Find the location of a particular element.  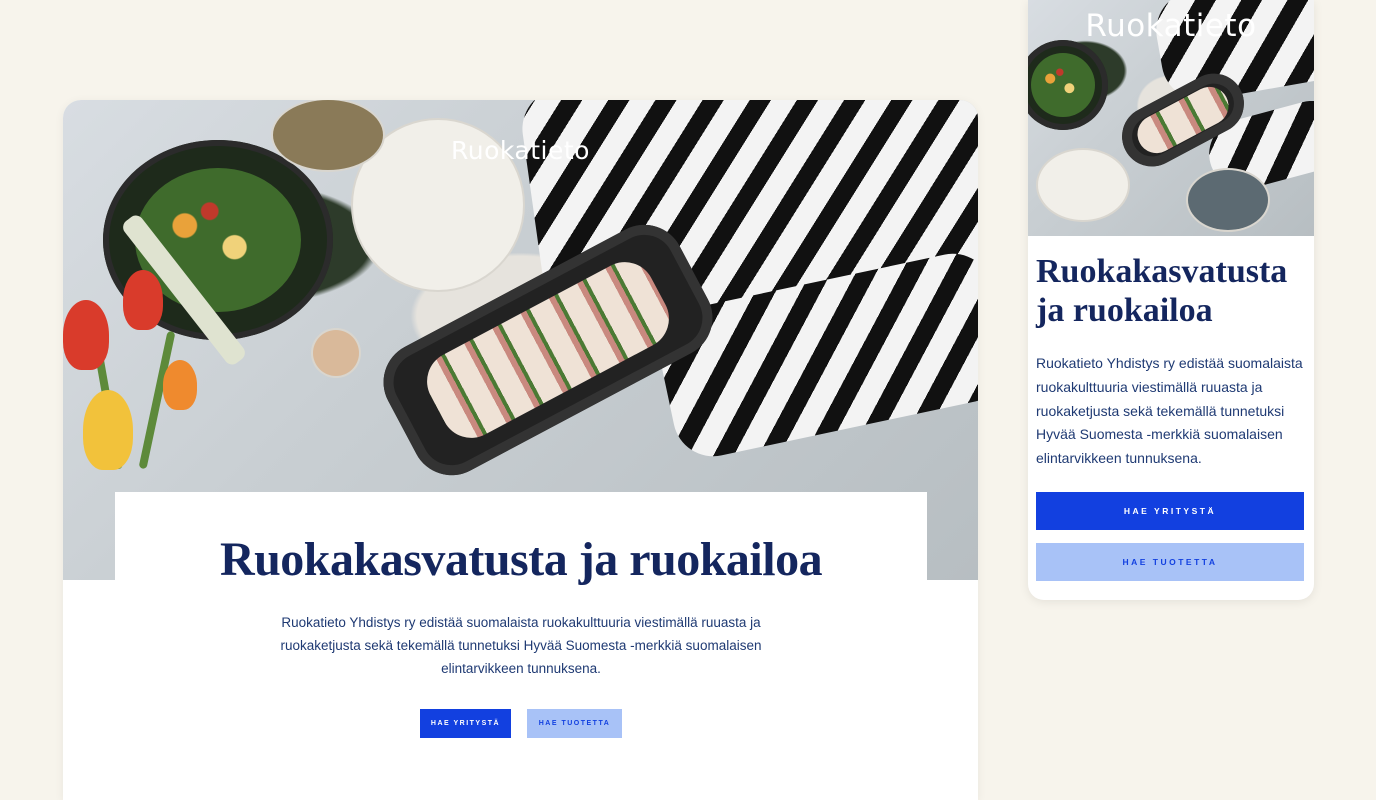

page-title: Ruokakasvatusta ja ruokailoa is located at coordinates (521, 559).